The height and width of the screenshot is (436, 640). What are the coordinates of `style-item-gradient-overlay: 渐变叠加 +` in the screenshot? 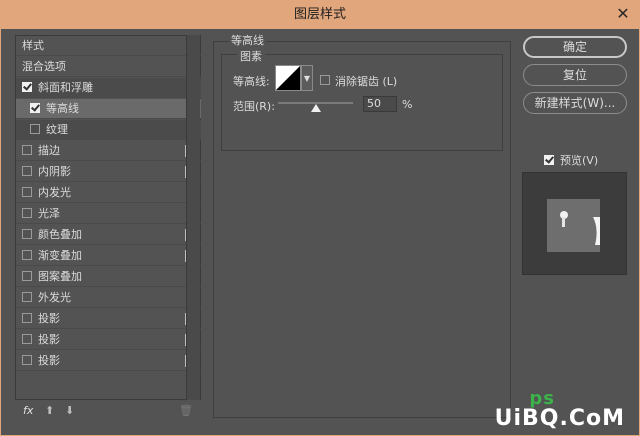 It's located at (108, 256).